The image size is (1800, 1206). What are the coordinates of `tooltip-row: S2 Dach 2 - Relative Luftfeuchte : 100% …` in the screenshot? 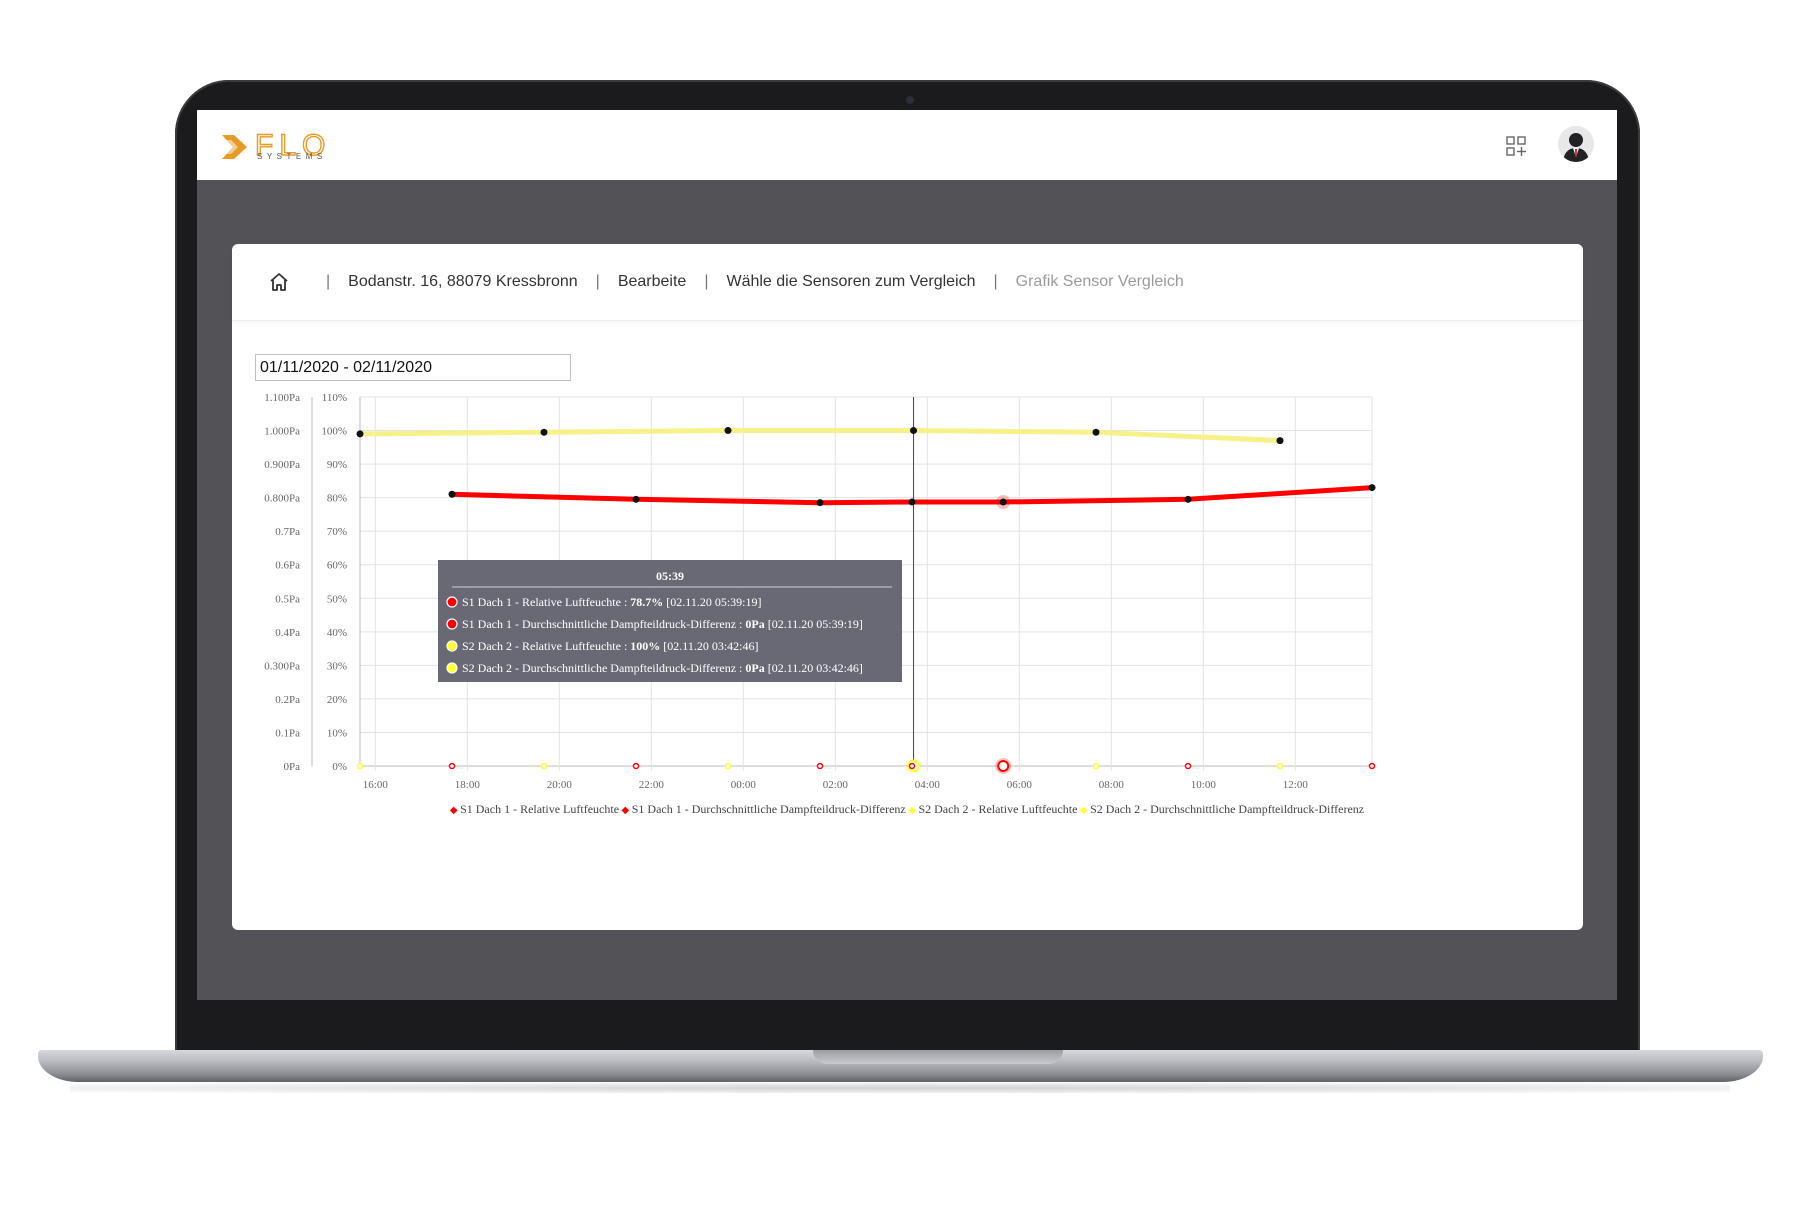 It's located at (610, 646).